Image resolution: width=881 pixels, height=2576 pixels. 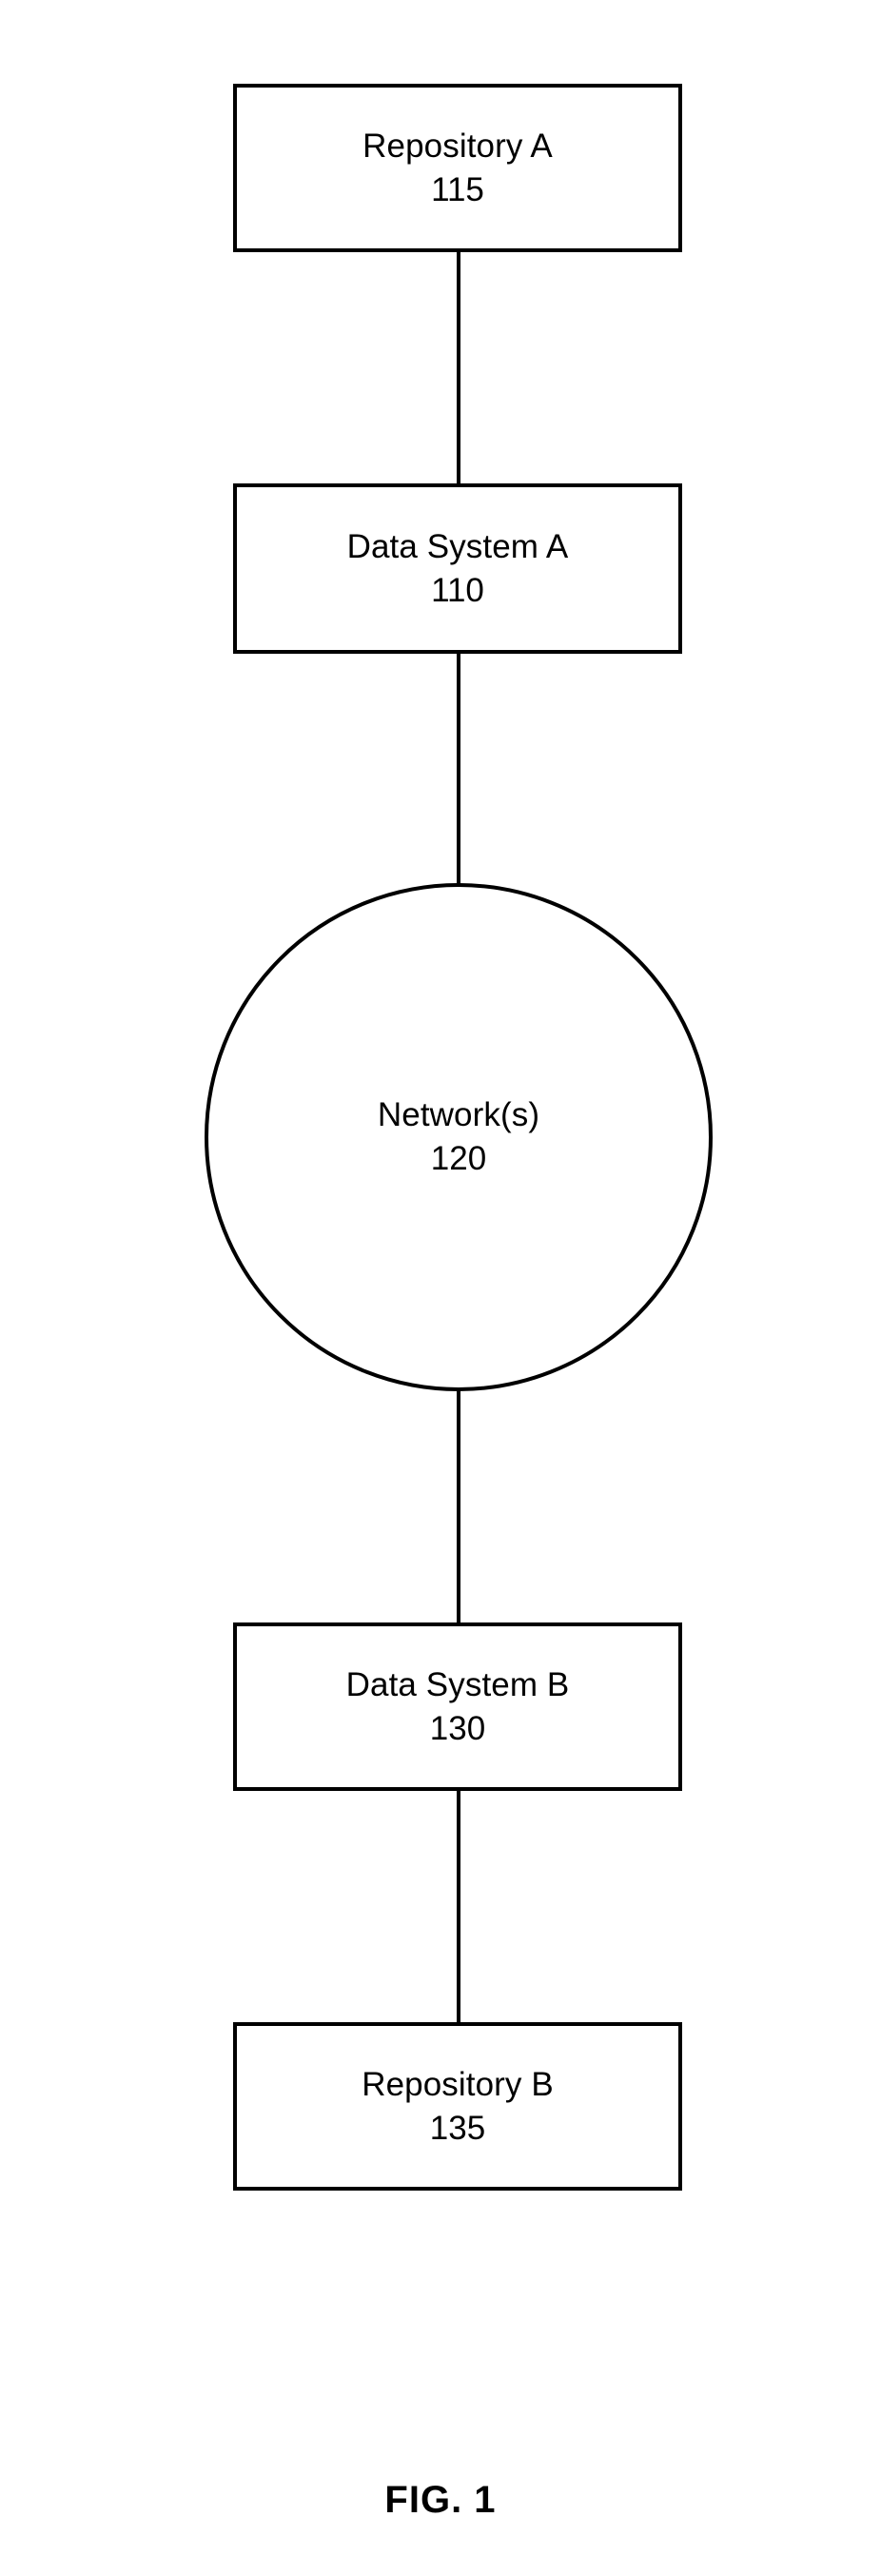 What do you see at coordinates (457, 2128) in the screenshot?
I see `node-repository-b-reference-numeral: 135` at bounding box center [457, 2128].